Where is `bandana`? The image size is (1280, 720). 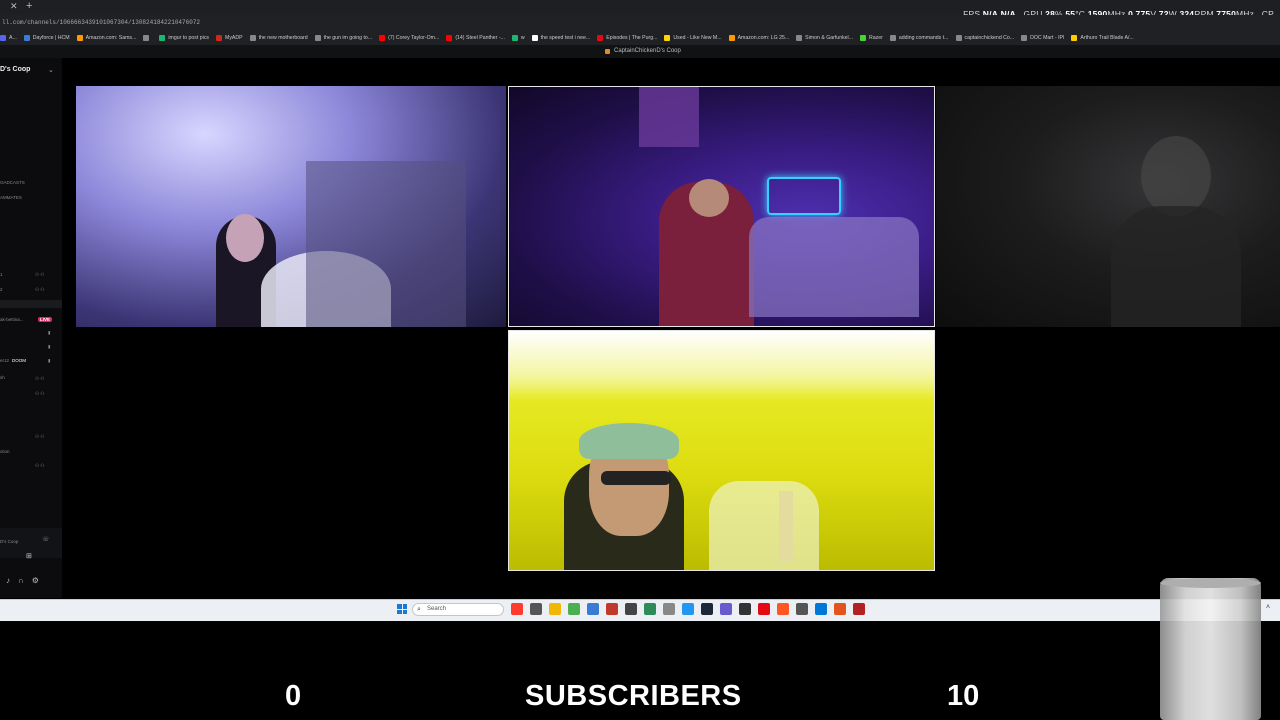
bandana is located at coordinates (629, 441).